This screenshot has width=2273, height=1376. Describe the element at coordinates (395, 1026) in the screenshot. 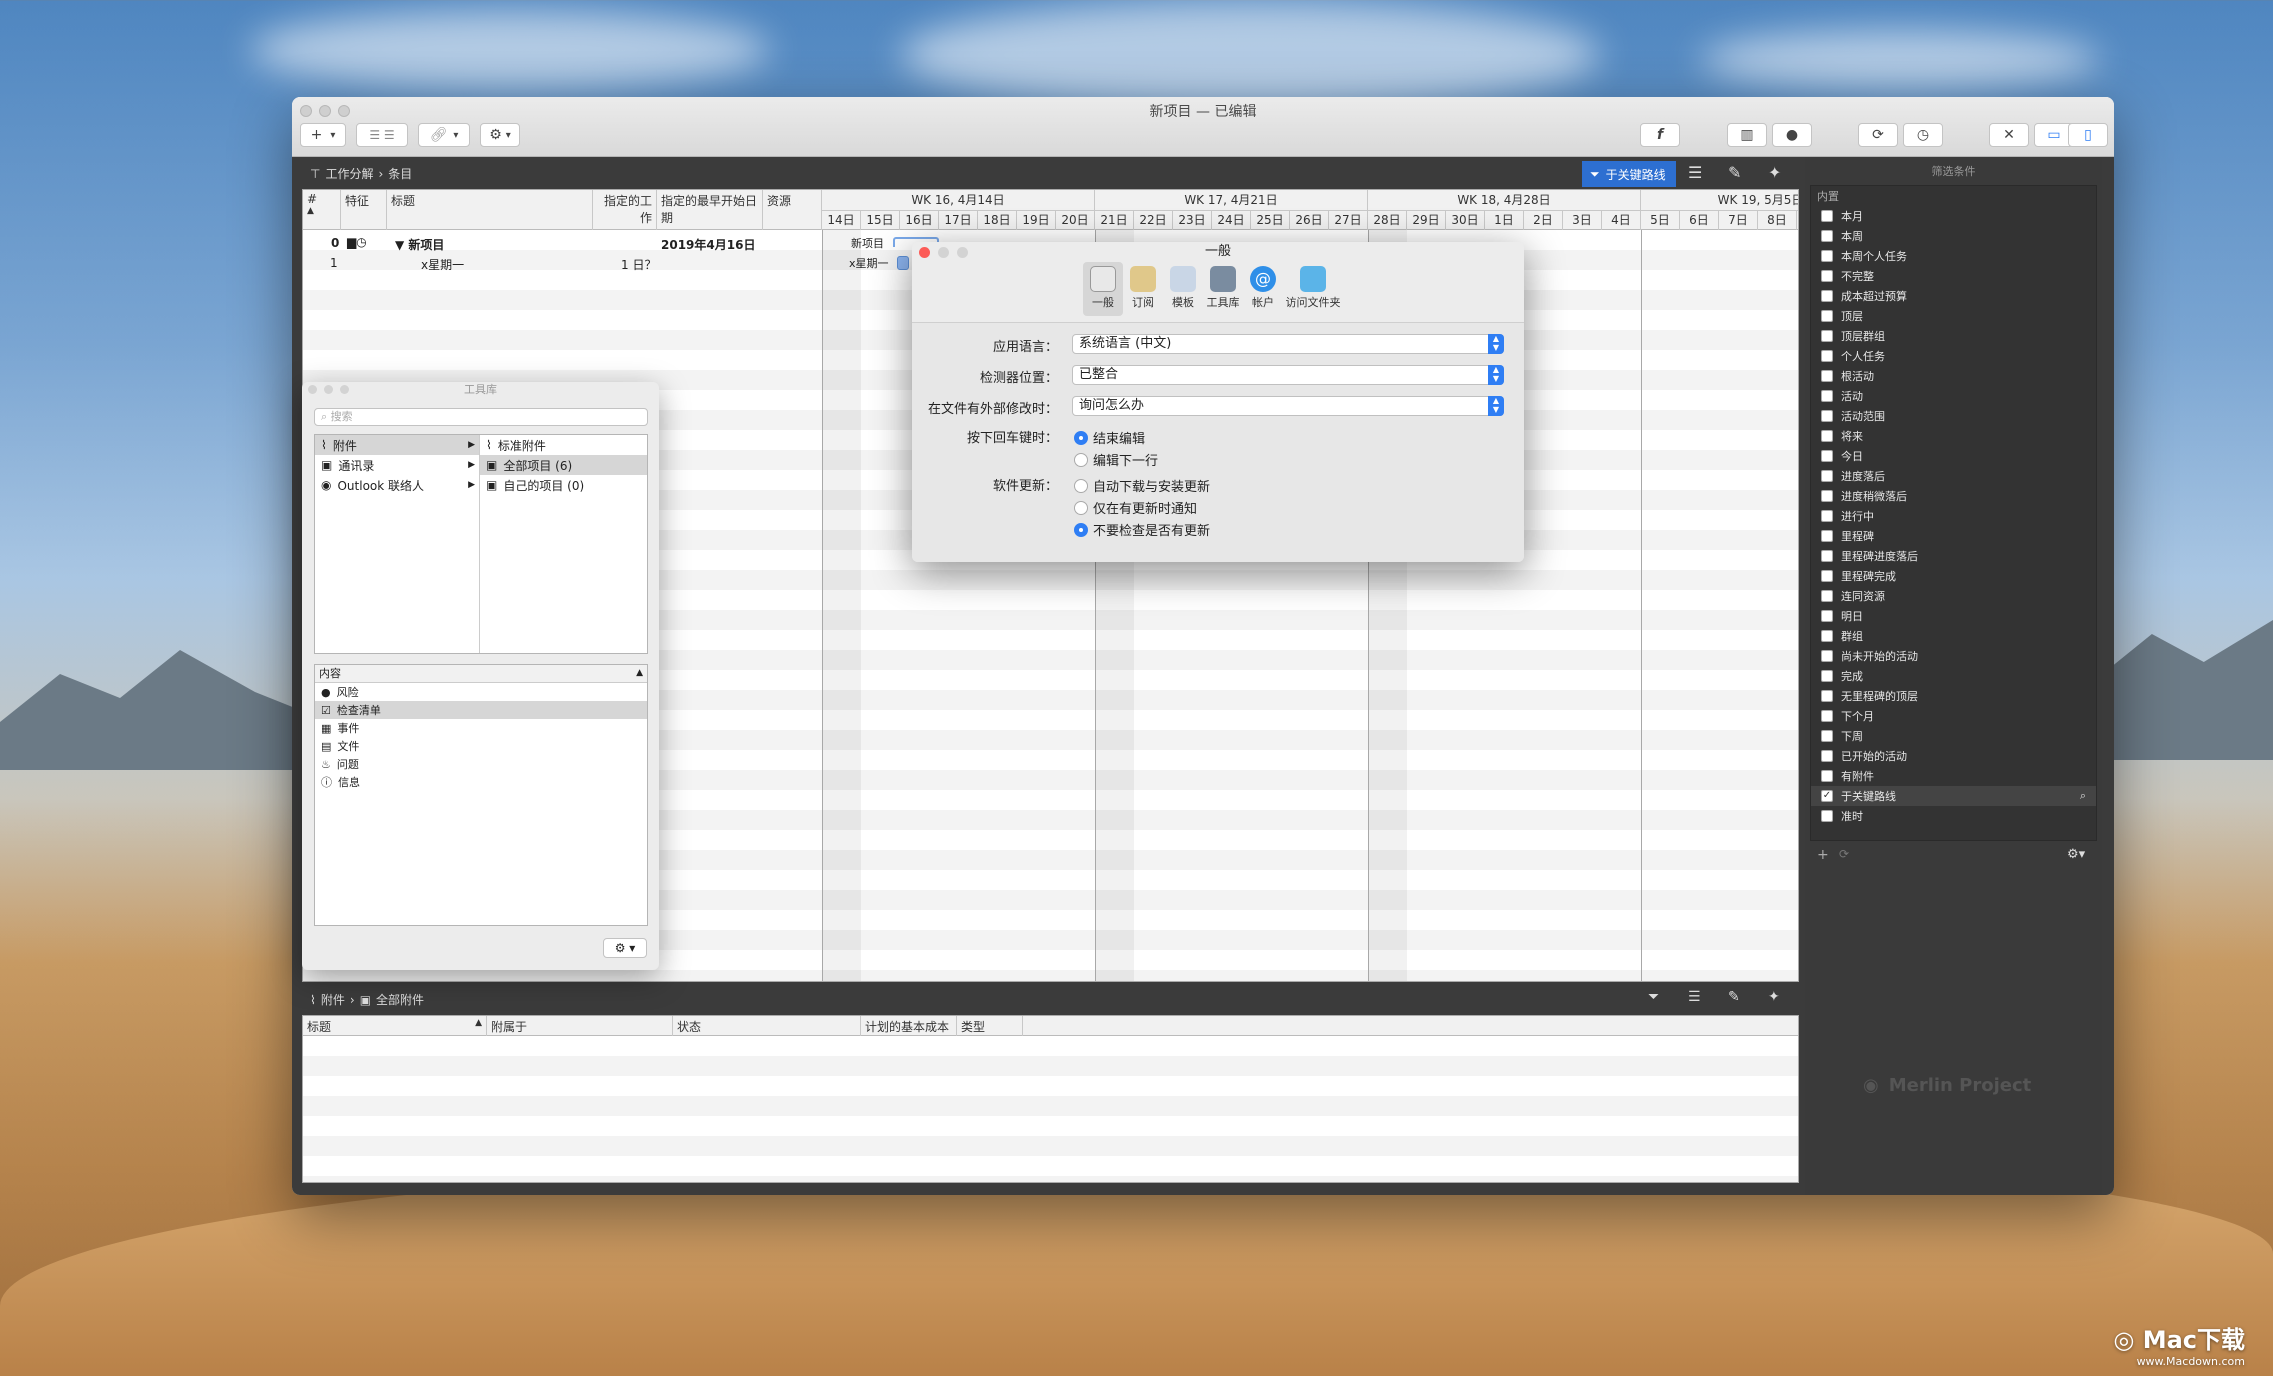

I see `attachments-col-title: 标题 ▲` at that location.